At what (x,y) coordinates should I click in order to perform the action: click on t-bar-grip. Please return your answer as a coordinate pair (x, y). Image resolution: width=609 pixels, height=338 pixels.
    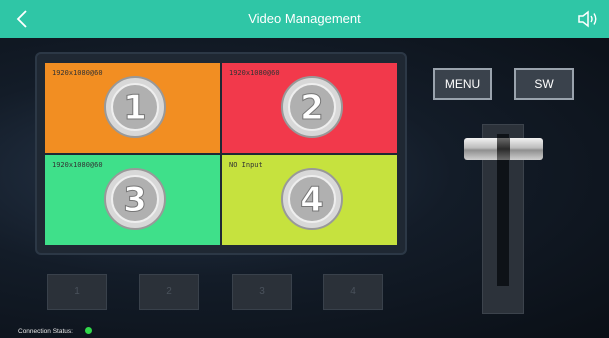
    Looking at the image, I should click on (503, 149).